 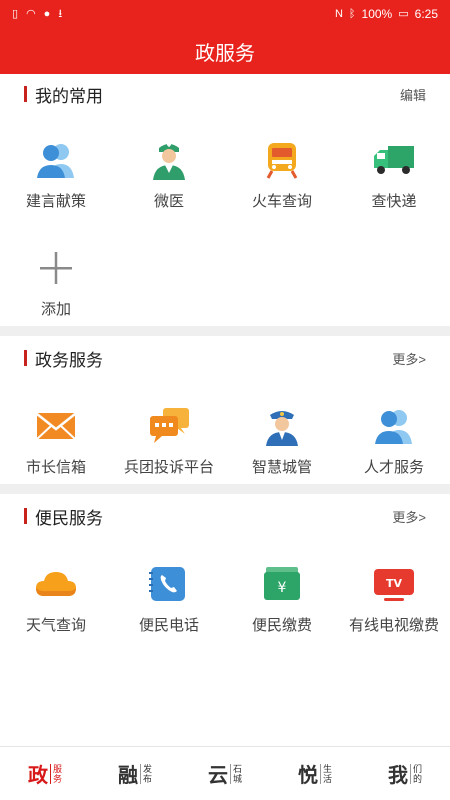 What do you see at coordinates (394, 201) in the screenshot?
I see `shortcut-label: 查快递` at bounding box center [394, 201].